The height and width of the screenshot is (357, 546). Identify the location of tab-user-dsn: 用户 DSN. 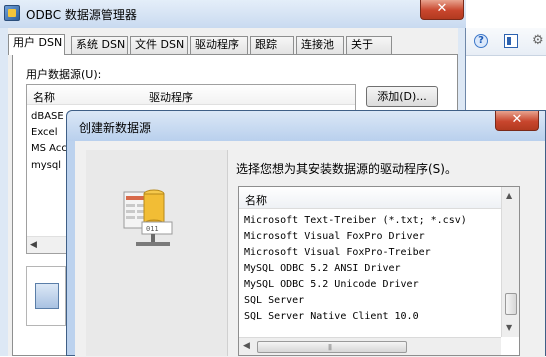
(36, 44).